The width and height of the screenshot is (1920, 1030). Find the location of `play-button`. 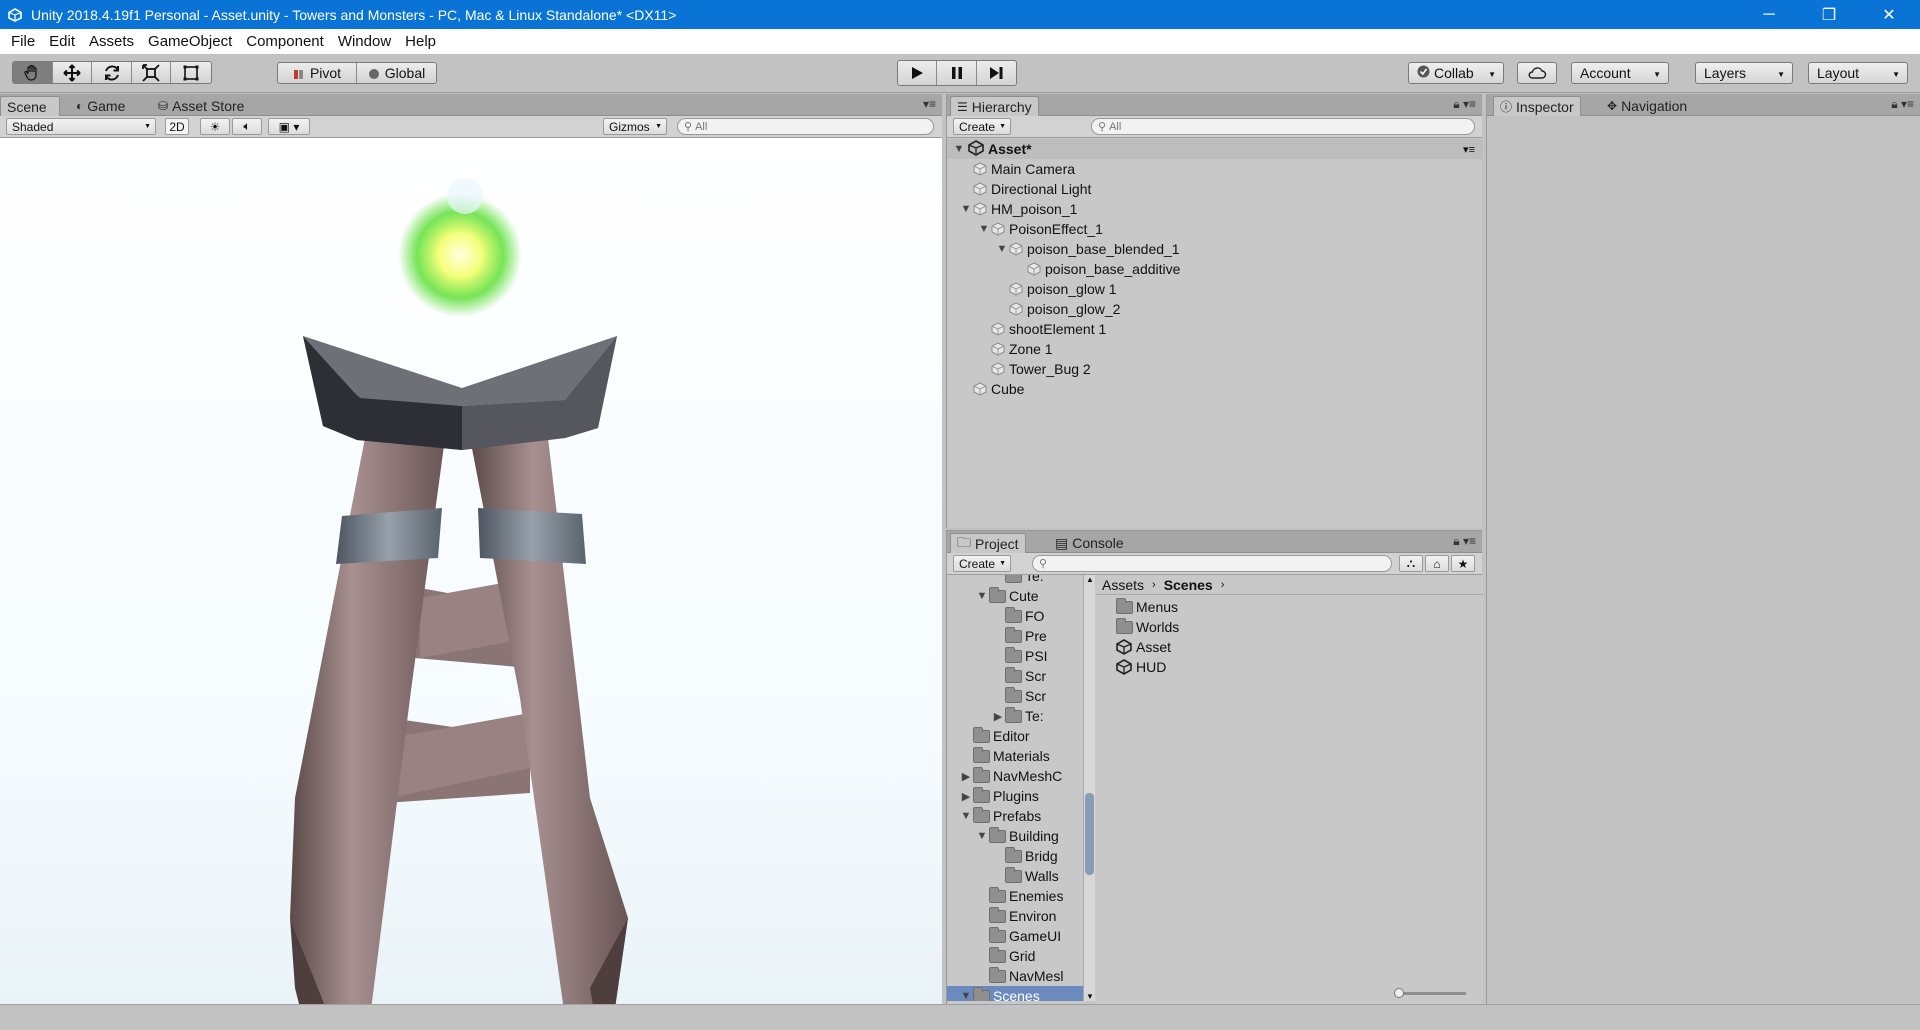

play-button is located at coordinates (918, 73).